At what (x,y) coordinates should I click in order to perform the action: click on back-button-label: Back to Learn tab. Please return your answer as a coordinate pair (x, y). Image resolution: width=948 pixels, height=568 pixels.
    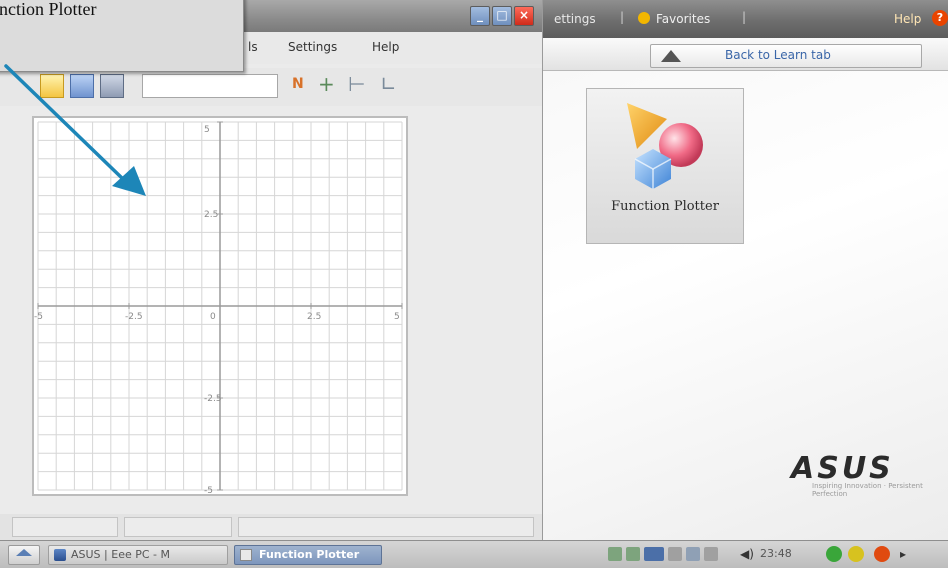
    Looking at the image, I should click on (778, 55).